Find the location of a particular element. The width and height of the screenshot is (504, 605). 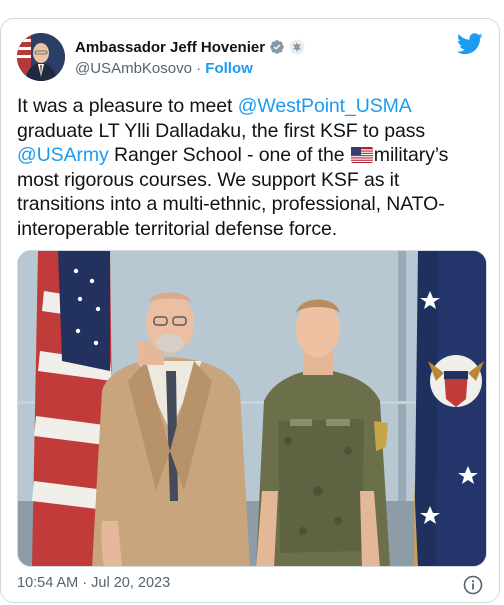

tweet-footer: 10:54 AM · Jul 20, 2023 is located at coordinates (250, 586).